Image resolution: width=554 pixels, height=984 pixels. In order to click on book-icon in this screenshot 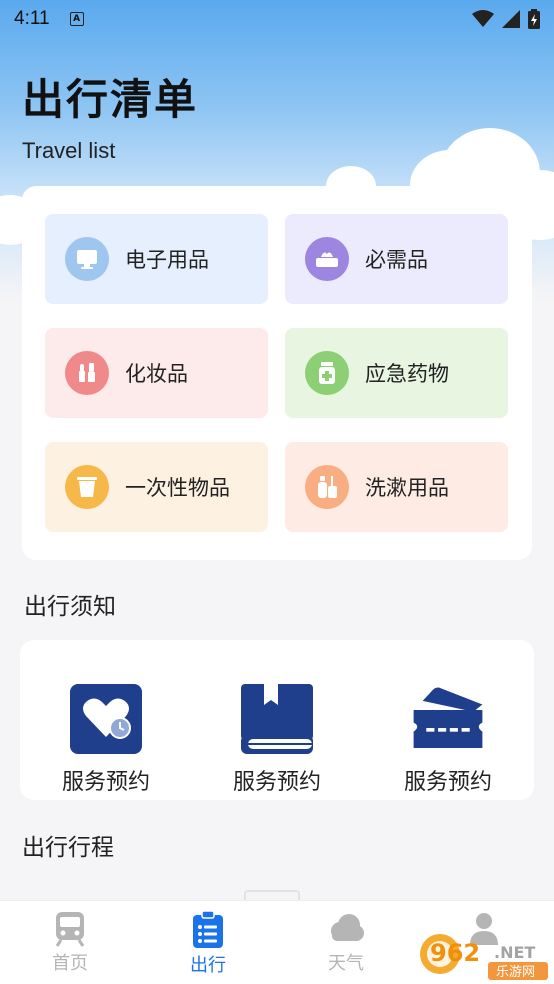, I will do `click(277, 719)`.